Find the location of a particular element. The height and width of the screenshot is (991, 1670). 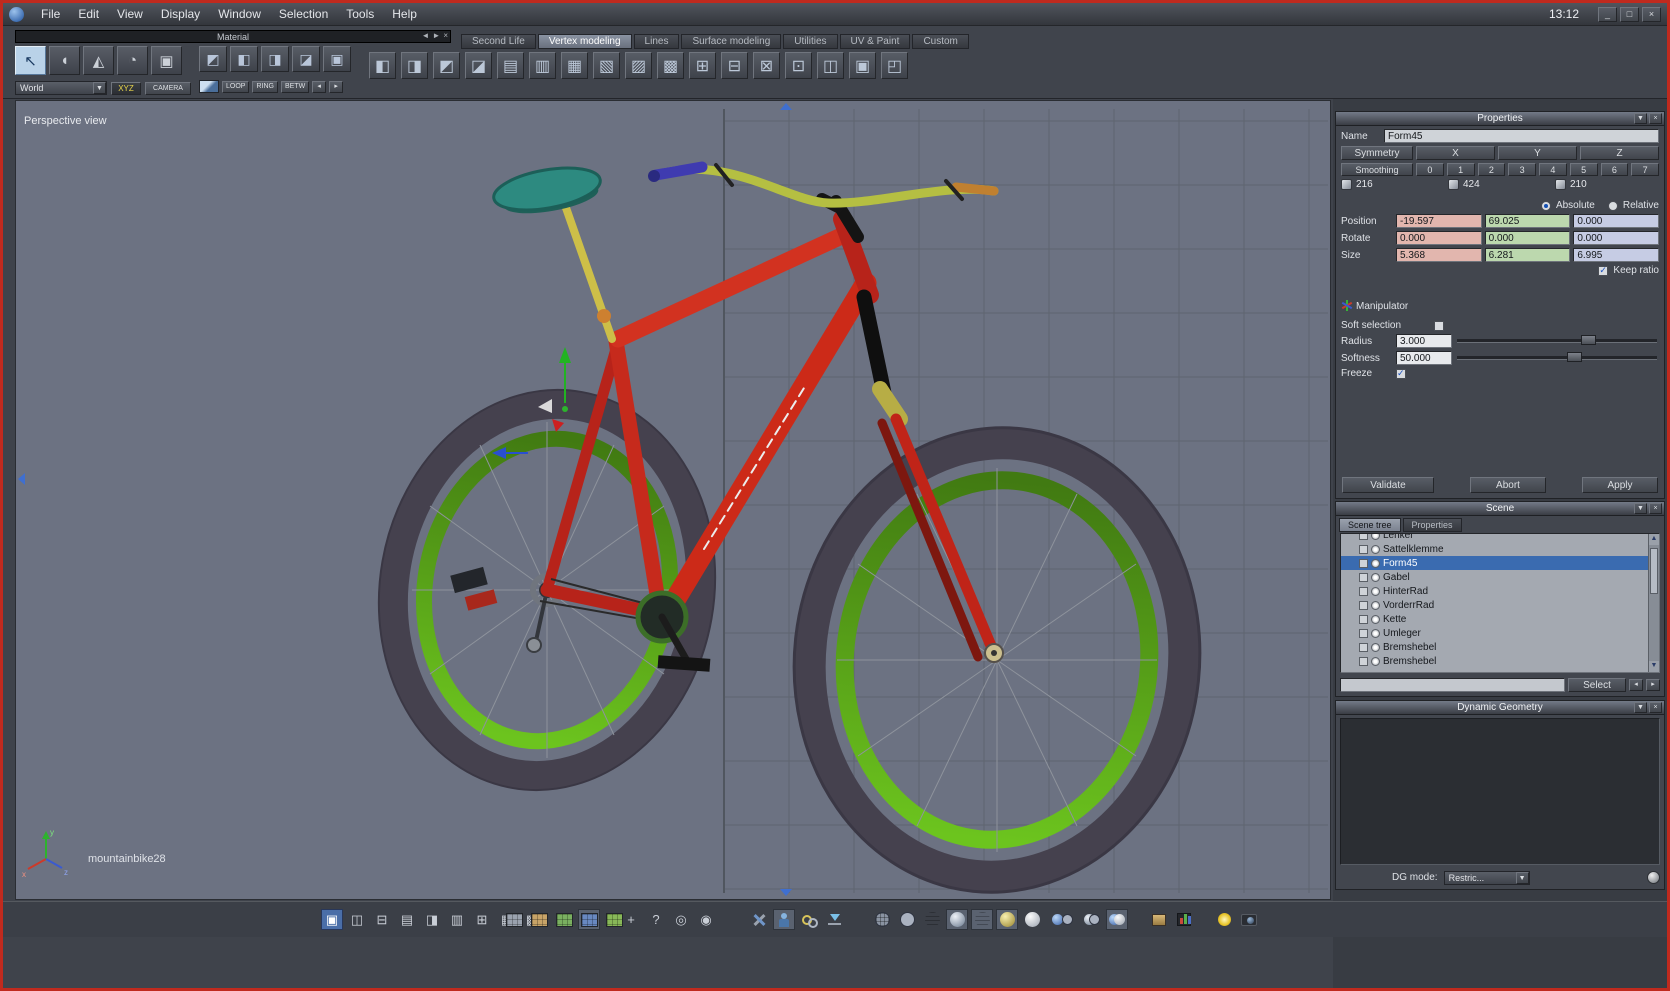

minimize-button: _ is located at coordinates (1607, 14).